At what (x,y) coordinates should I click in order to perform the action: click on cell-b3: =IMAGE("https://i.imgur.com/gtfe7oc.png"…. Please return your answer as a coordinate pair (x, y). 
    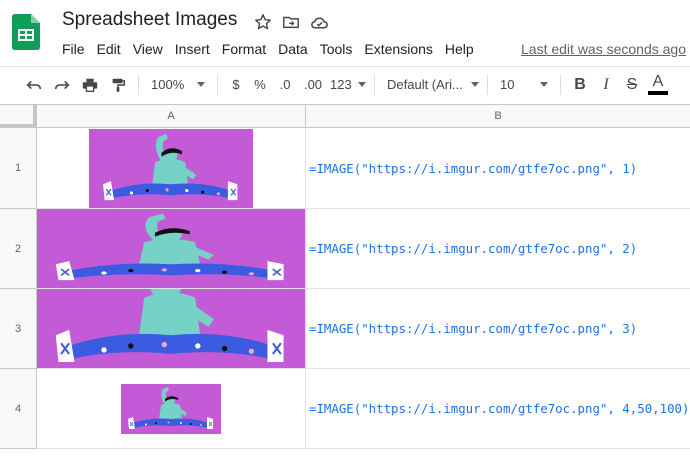
    Looking at the image, I should click on (498, 329).